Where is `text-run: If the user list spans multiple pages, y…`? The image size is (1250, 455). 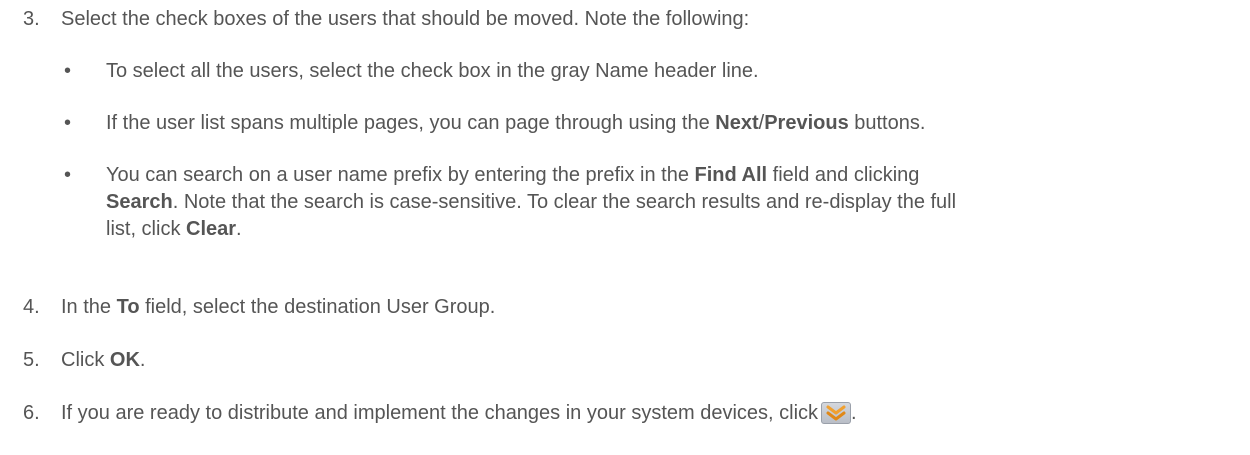
text-run: If the user list spans multiple pages, y… is located at coordinates (411, 123).